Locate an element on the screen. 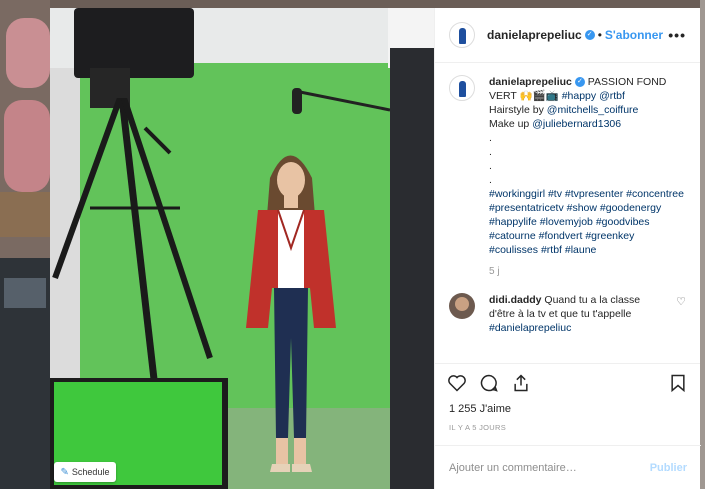  mention-link: @mitchells_coiffure is located at coordinates (593, 110).